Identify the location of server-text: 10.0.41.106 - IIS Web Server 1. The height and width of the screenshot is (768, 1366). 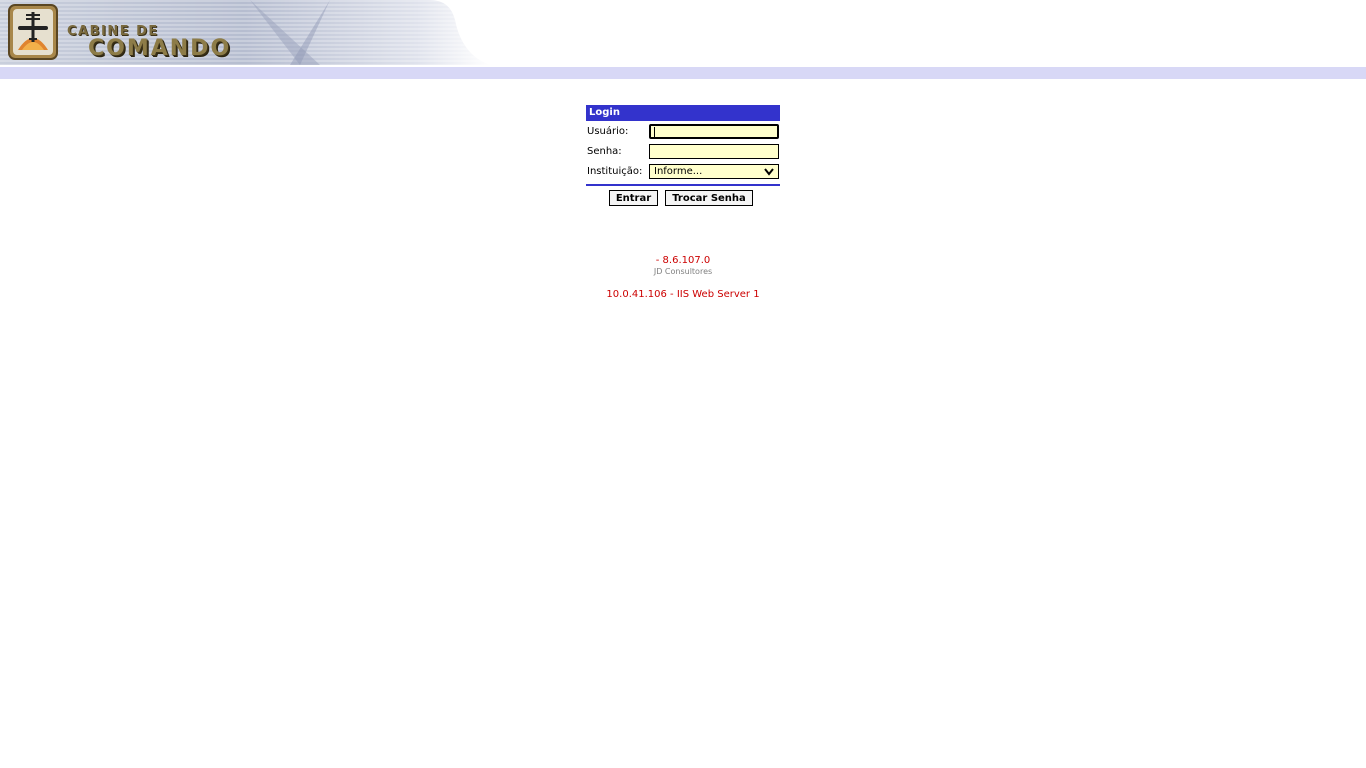
(683, 294).